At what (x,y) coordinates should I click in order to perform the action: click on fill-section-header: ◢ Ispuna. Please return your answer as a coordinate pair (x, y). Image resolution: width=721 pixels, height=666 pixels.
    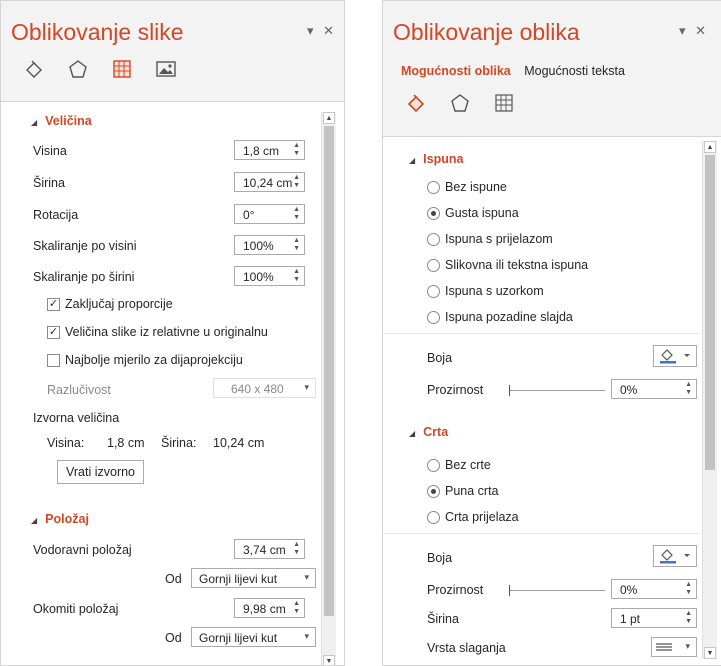
    Looking at the image, I should click on (565, 159).